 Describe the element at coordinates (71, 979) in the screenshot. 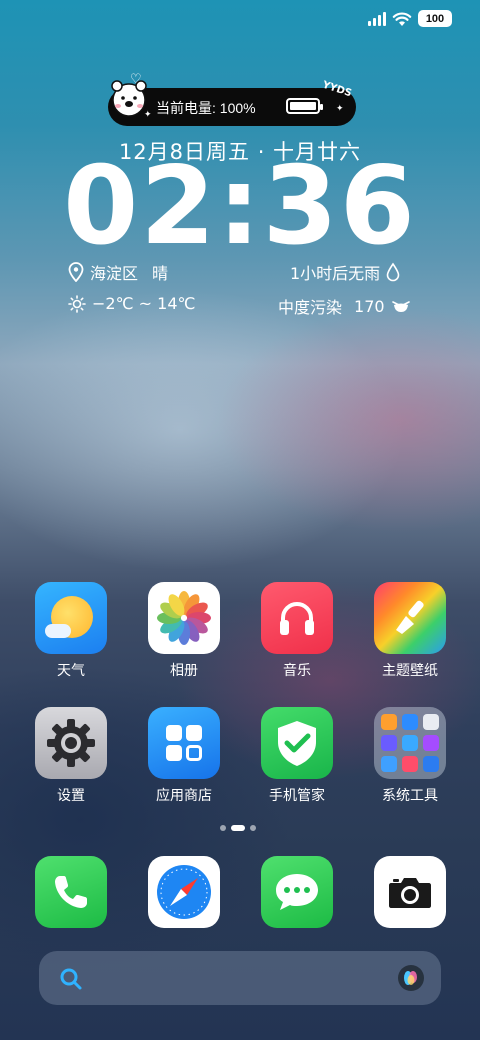

I see `search-icon` at that location.